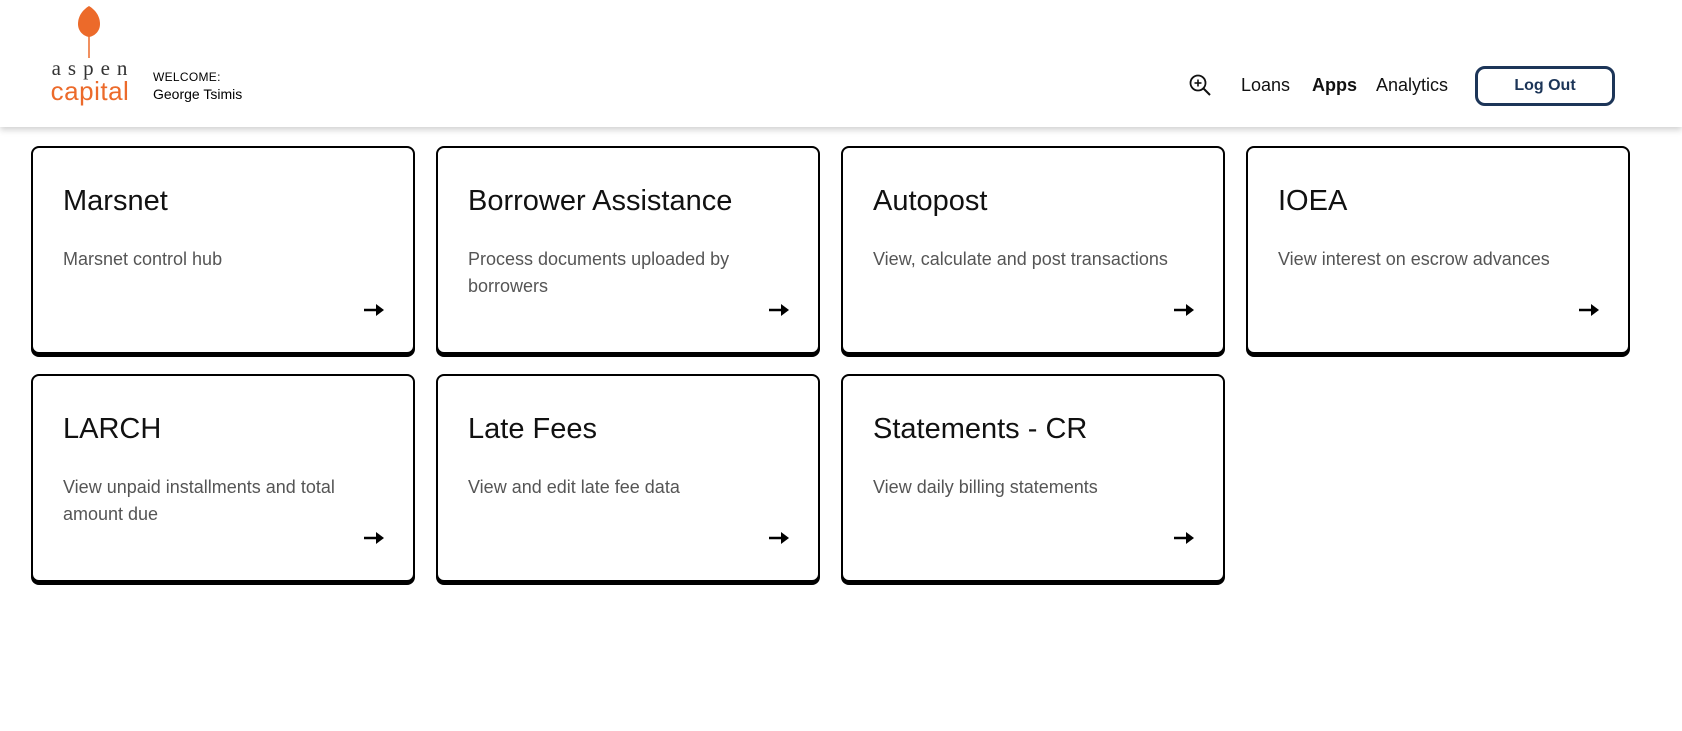 Image resolution: width=1682 pixels, height=731 pixels. I want to click on app-card-ioea: IOEA View interest on escrow advances, so click(1438, 250).